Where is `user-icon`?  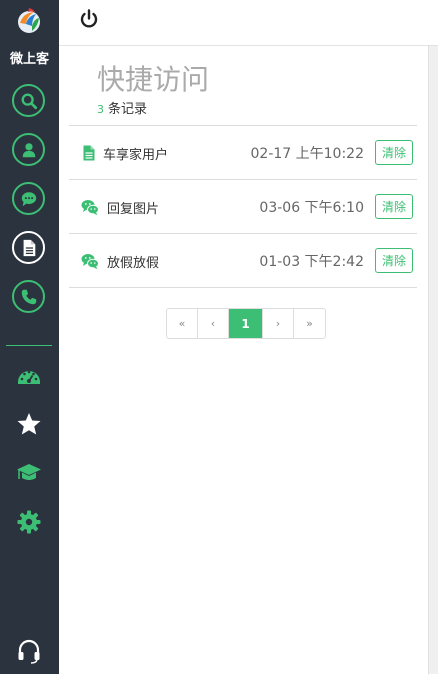
user-icon is located at coordinates (28, 149).